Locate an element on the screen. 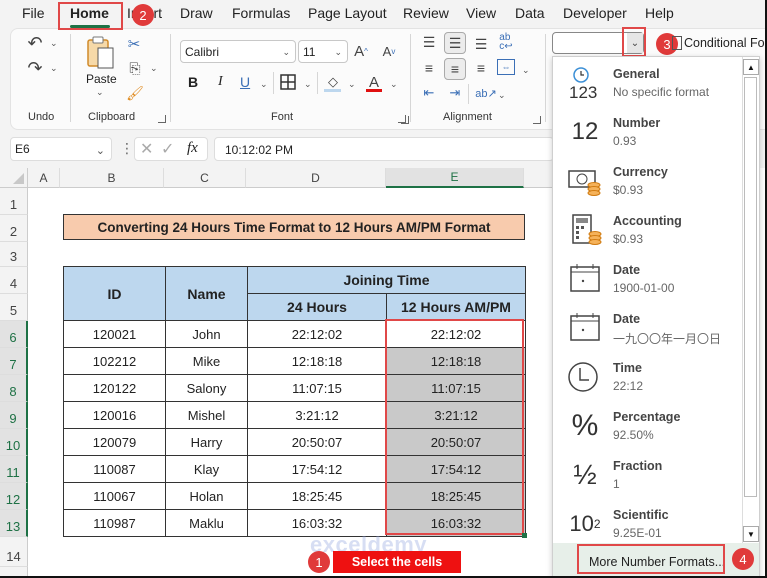  cell-24h: 18:25:45 is located at coordinates (317, 496).